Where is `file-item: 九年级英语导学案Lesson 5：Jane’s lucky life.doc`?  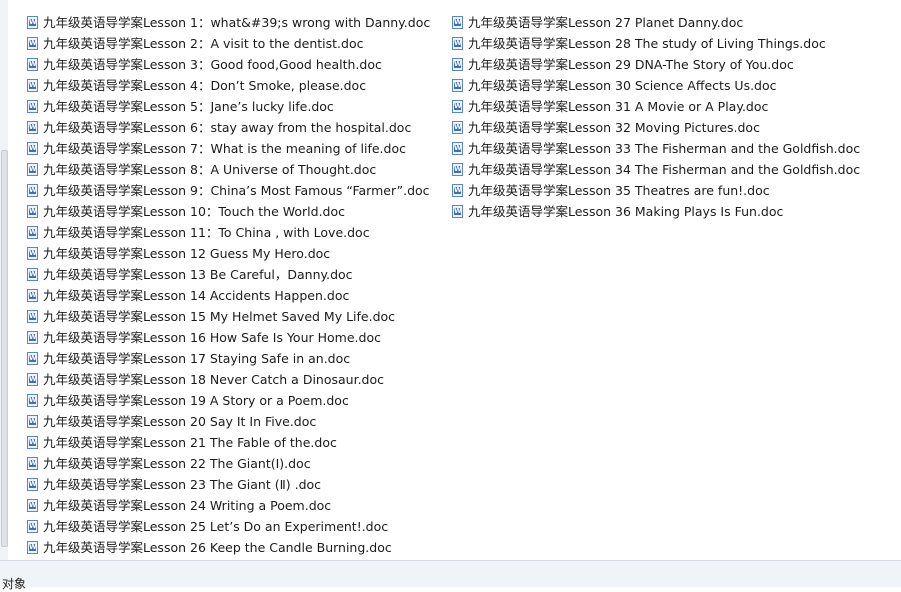
file-item: 九年级英语导学案Lesson 5：Jane’s lucky life.doc is located at coordinates (228, 106).